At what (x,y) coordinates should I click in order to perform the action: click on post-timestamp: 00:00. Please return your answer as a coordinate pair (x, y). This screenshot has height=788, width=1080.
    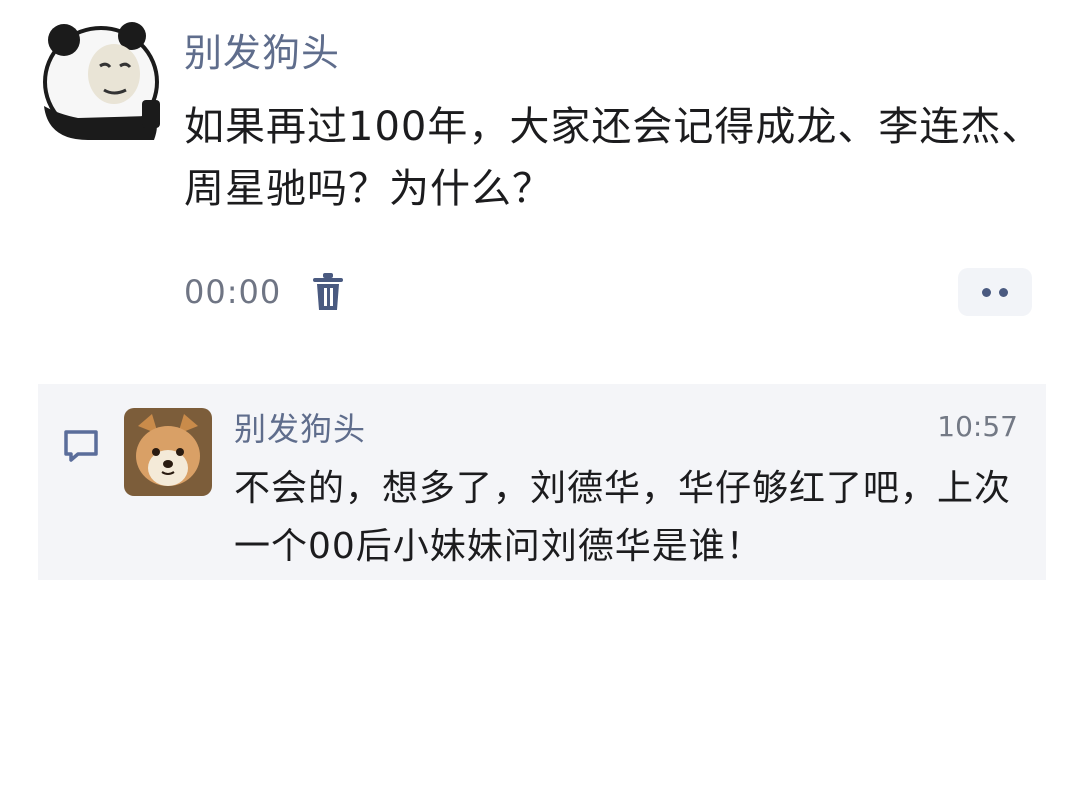
    Looking at the image, I should click on (233, 292).